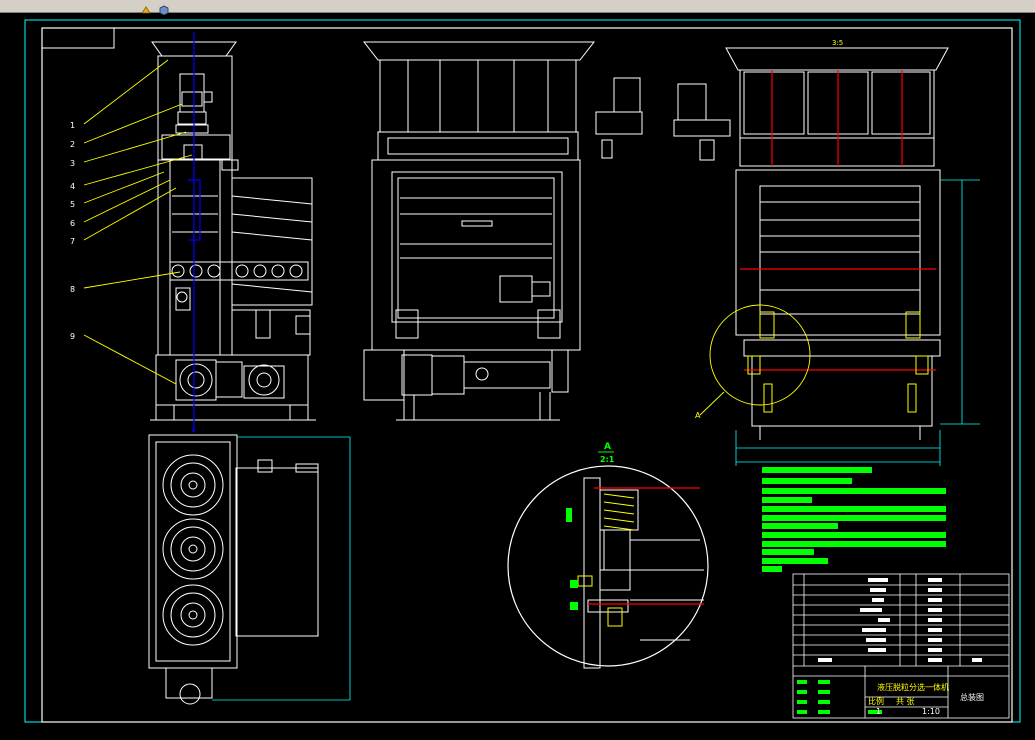 The width and height of the screenshot is (1035, 740). What do you see at coordinates (138, 222) in the screenshot?
I see `part-leaders` at bounding box center [138, 222].